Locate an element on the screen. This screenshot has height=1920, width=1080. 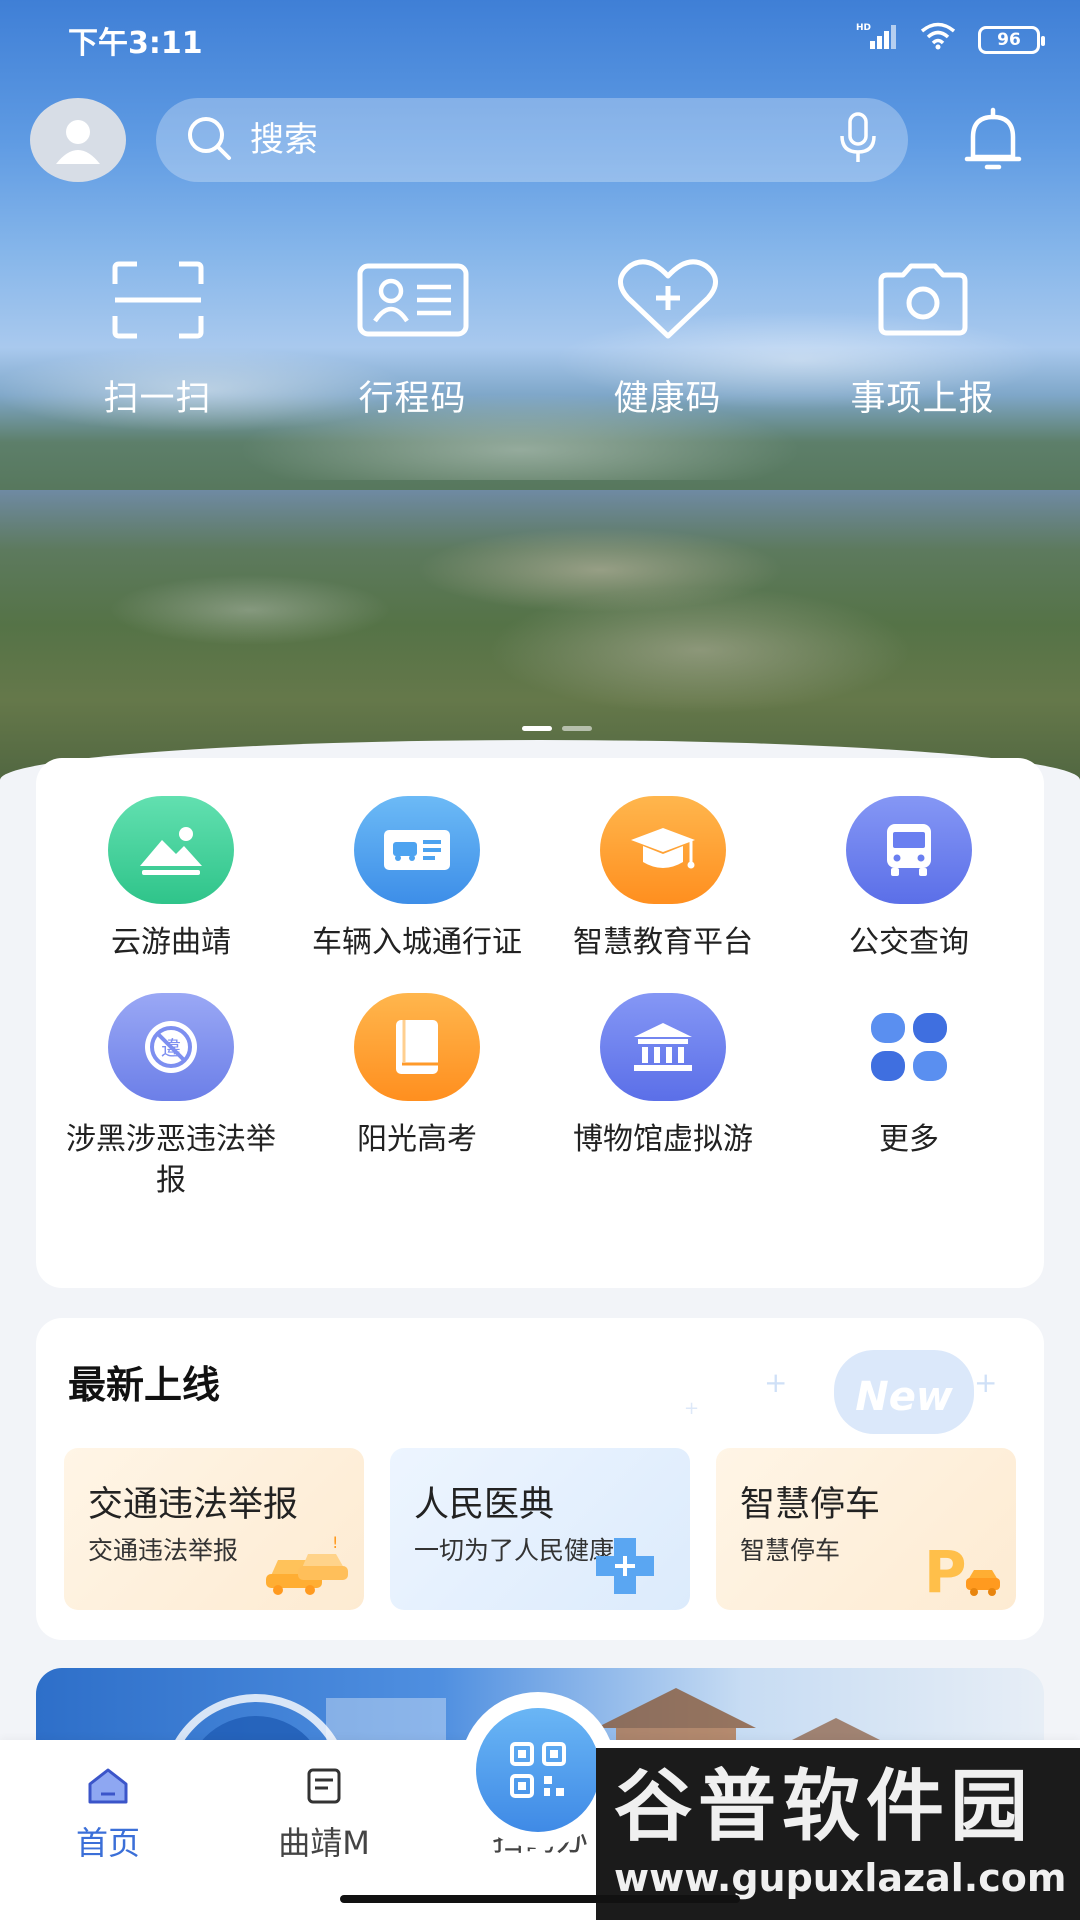
service-vehicle-pass: 车辆入城通行证 is located at coordinates (417, 879).